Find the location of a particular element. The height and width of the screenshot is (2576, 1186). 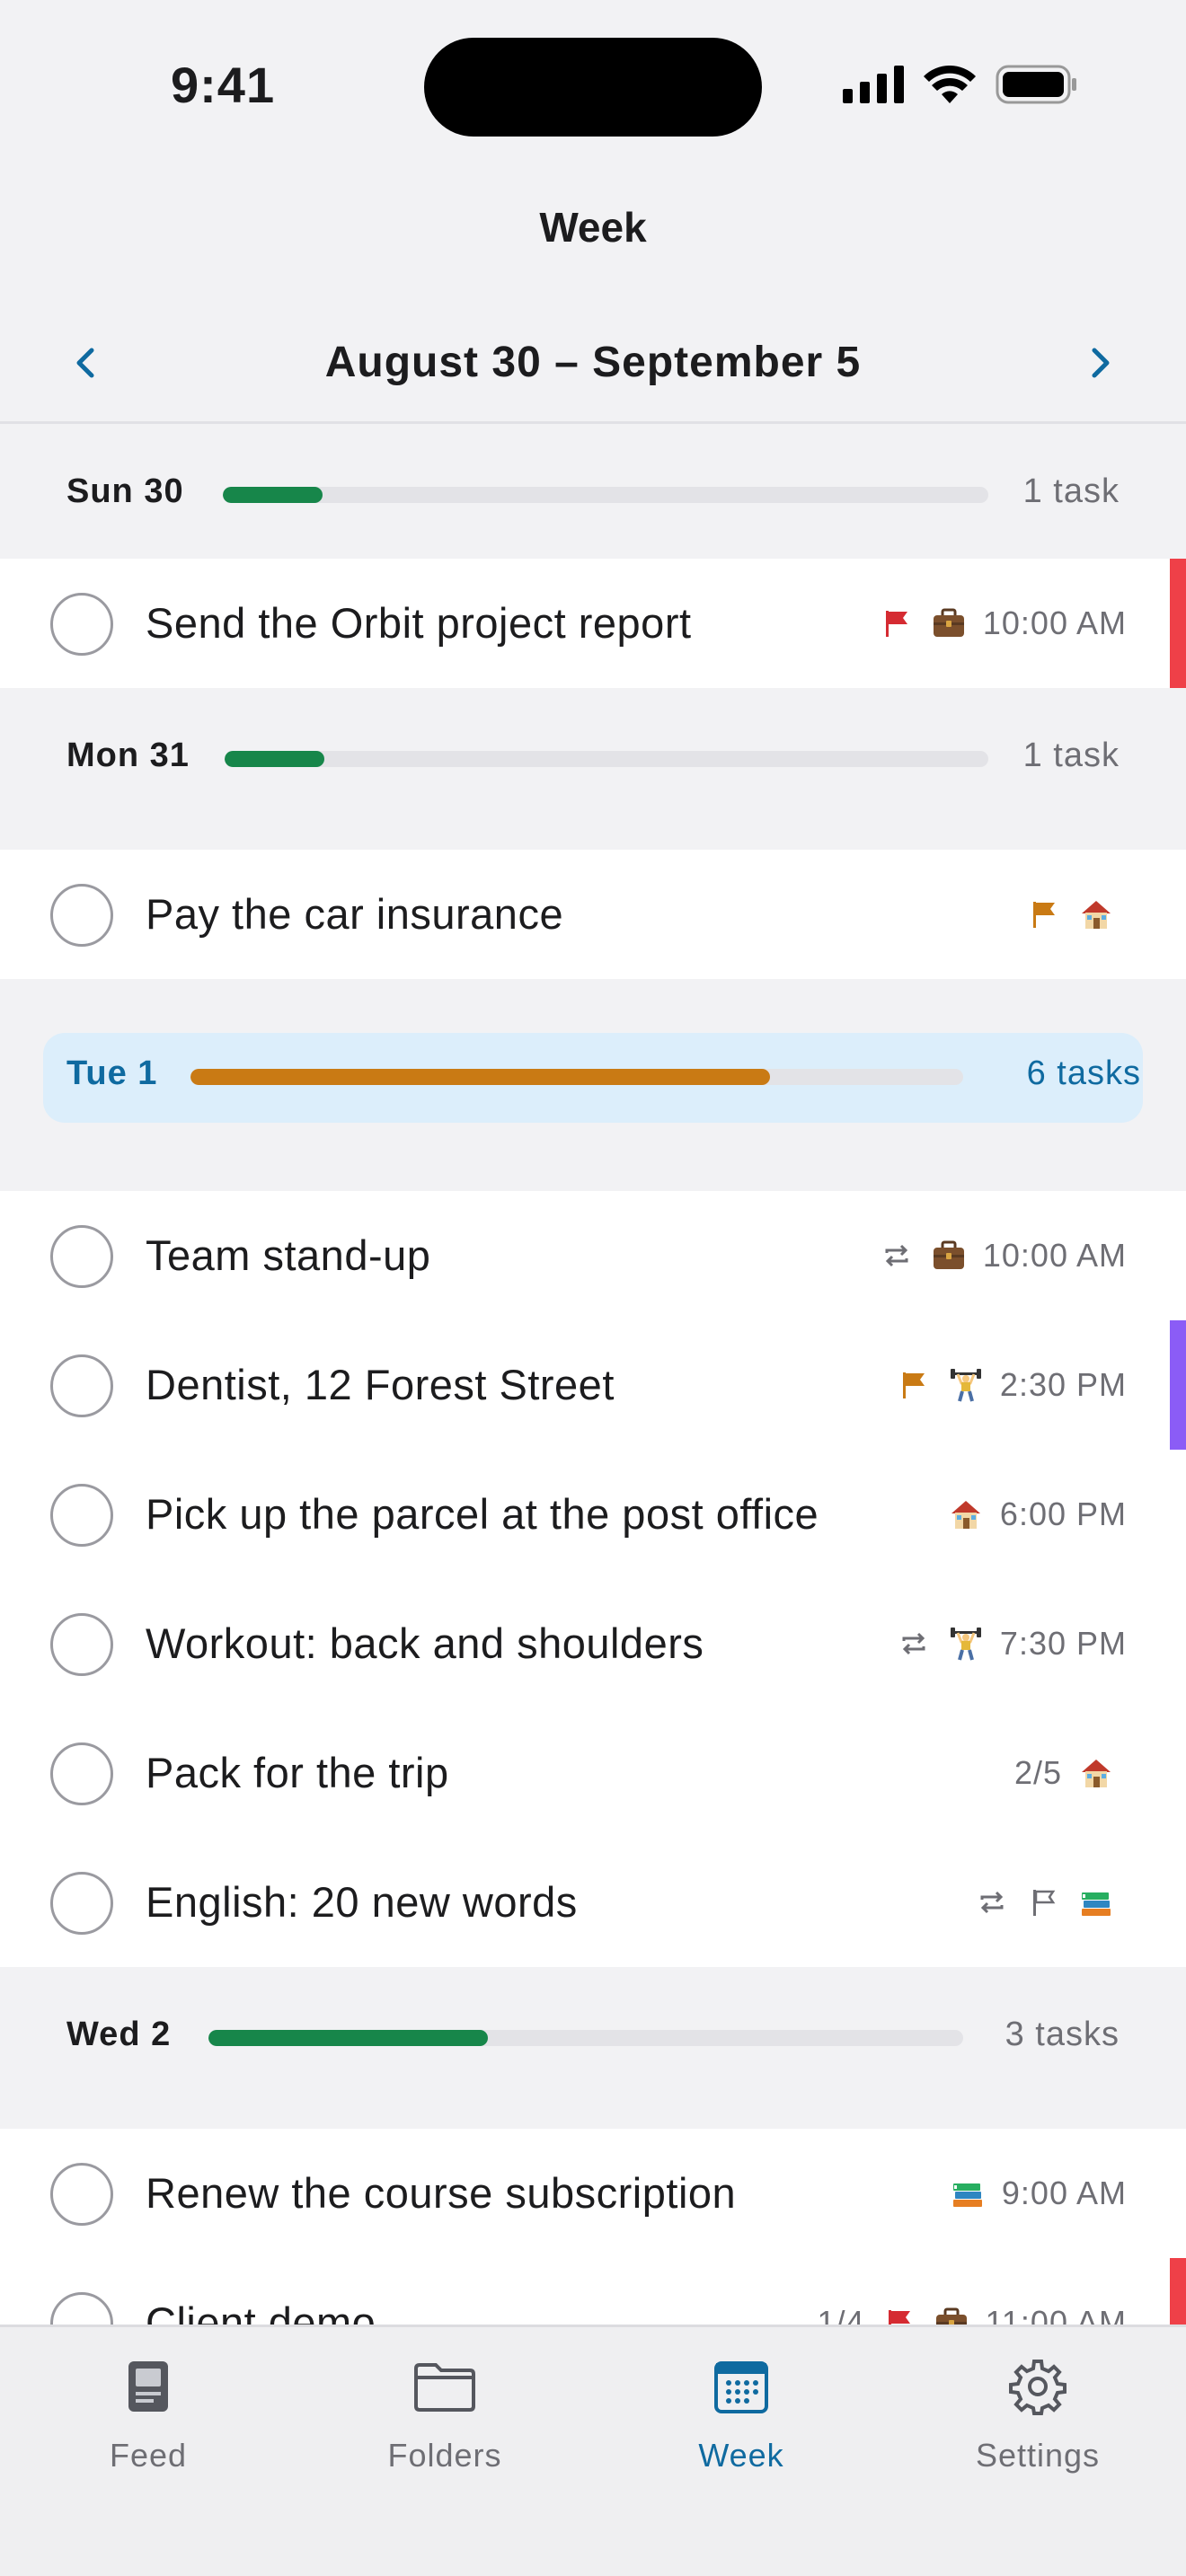

calendar-icon is located at coordinates (741, 2386).